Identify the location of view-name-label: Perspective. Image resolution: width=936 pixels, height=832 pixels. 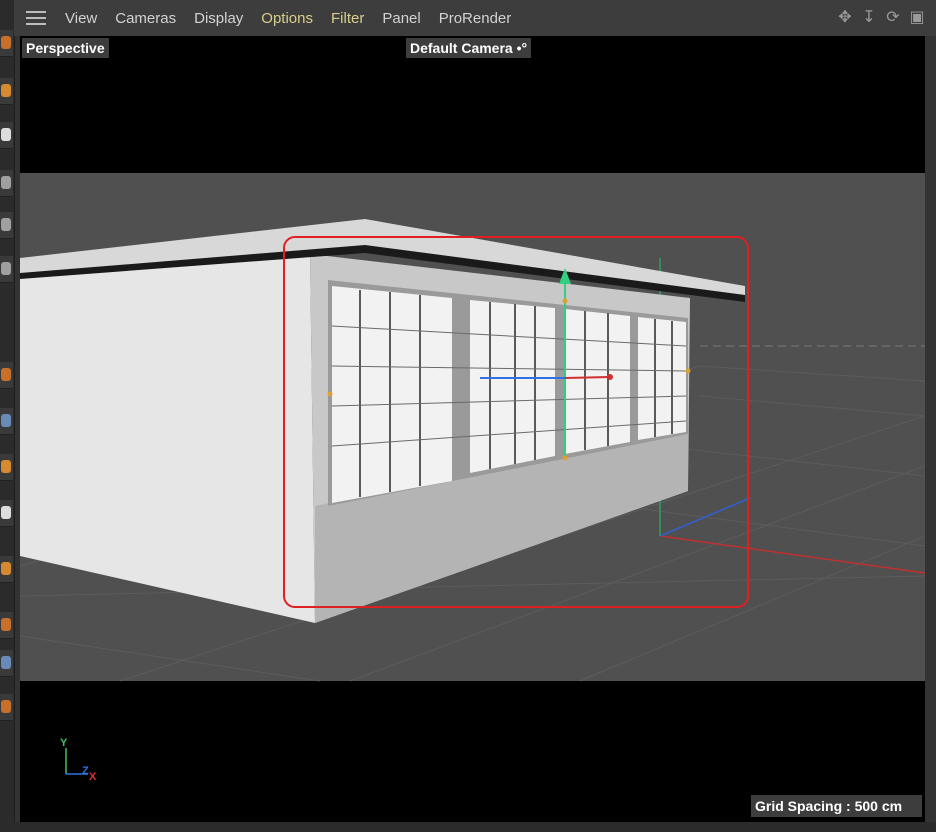
(65, 48).